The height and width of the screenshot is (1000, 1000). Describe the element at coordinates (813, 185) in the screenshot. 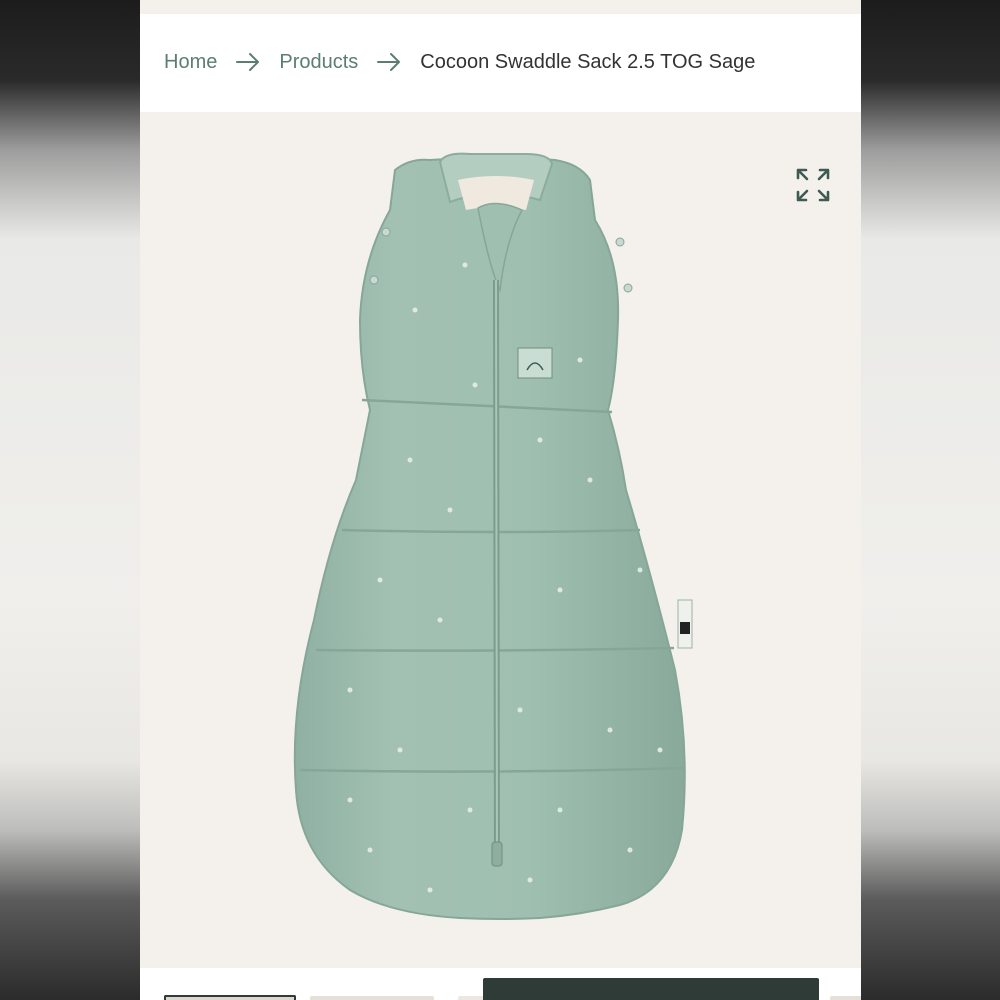

I see `expand-icon` at that location.